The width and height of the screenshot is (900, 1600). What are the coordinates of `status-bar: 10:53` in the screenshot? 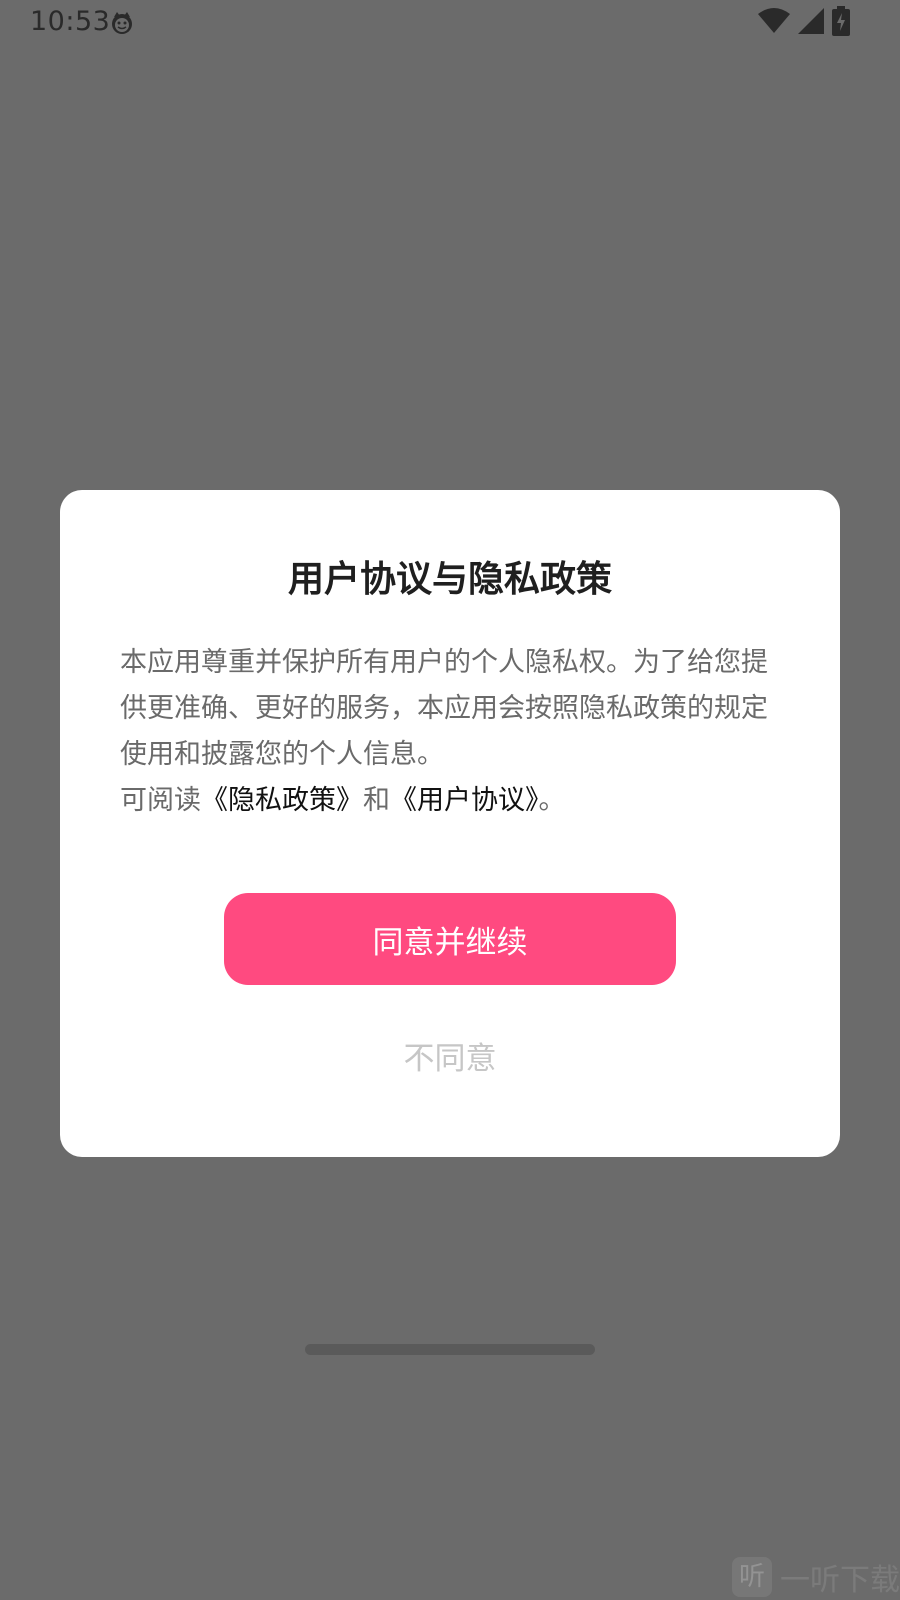 It's located at (450, 23).